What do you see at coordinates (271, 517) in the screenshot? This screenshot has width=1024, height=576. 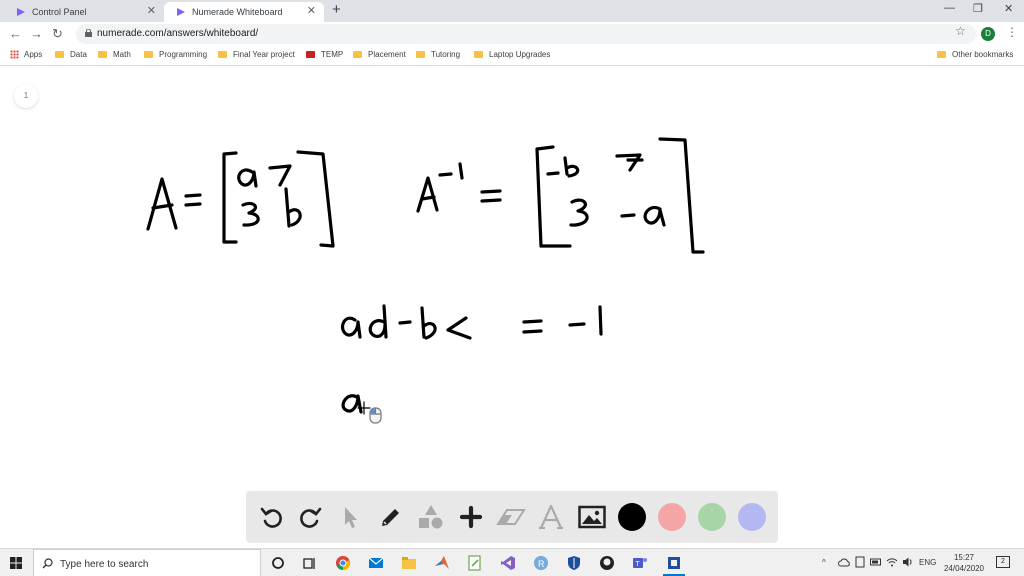 I see `undo-icon` at bounding box center [271, 517].